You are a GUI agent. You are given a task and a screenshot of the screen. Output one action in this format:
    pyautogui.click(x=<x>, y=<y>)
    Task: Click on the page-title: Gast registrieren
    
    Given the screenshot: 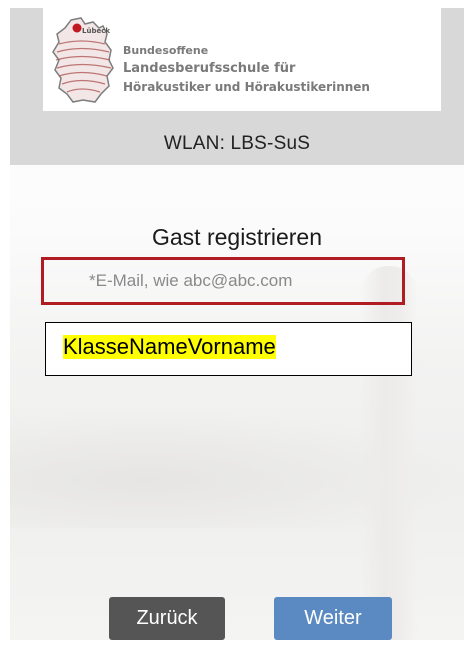 What is the action you would take?
    pyautogui.click(x=236, y=237)
    